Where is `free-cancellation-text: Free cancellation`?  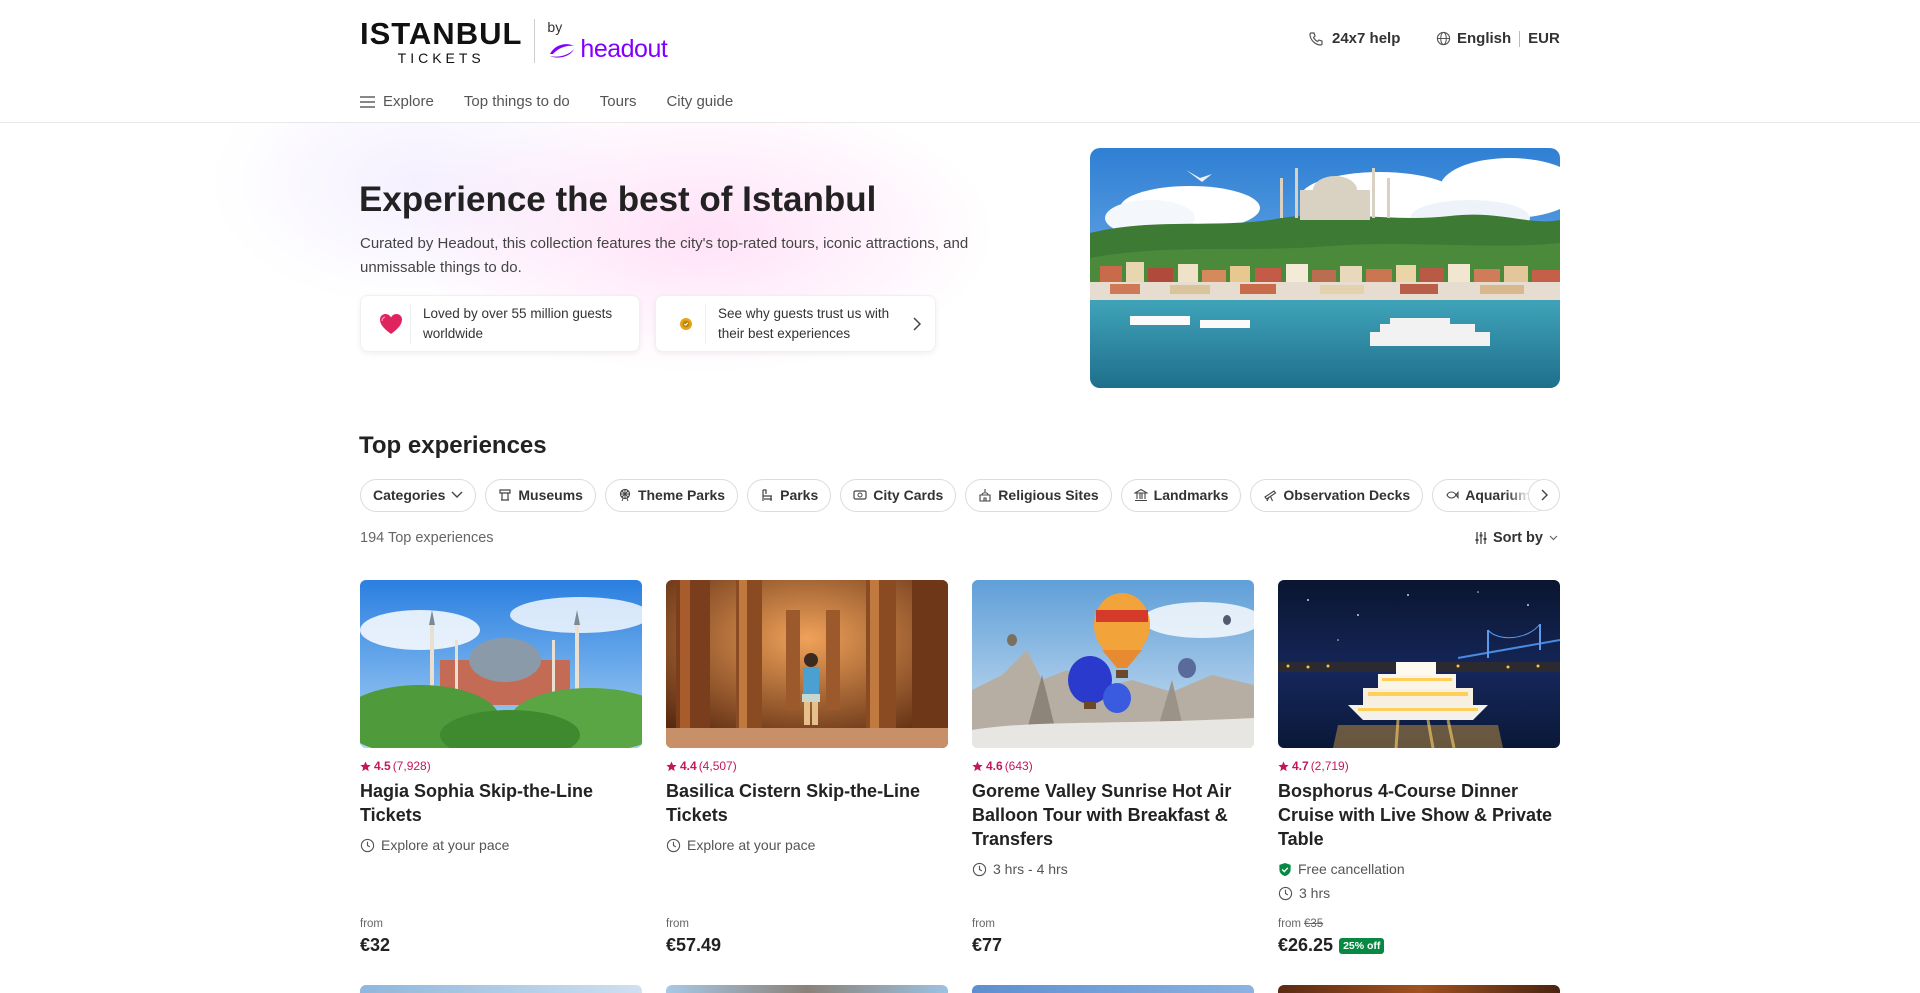 free-cancellation-text: Free cancellation is located at coordinates (1351, 869).